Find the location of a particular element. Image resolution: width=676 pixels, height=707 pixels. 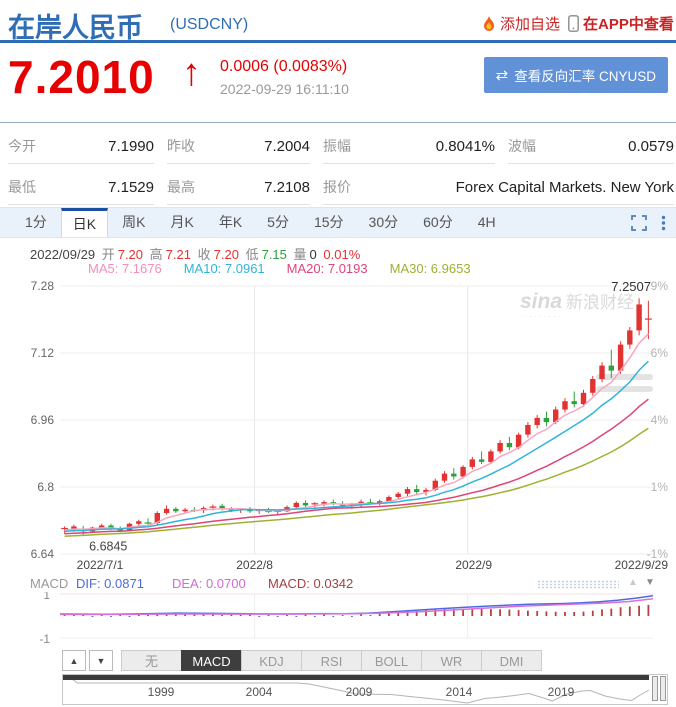

fullscreen-icon is located at coordinates (639, 223).